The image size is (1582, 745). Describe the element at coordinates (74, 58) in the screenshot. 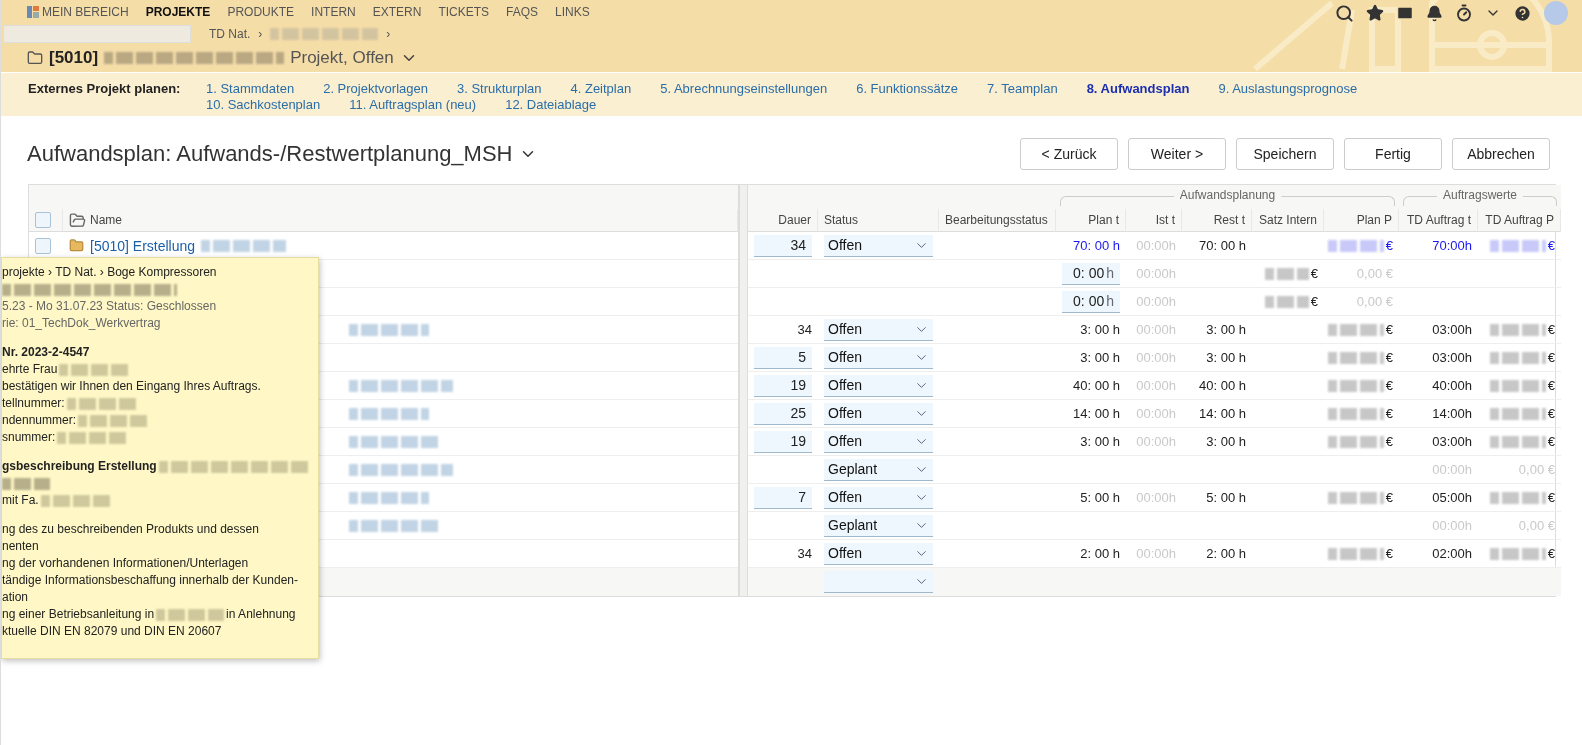

I see `project-number: [5010]` at that location.